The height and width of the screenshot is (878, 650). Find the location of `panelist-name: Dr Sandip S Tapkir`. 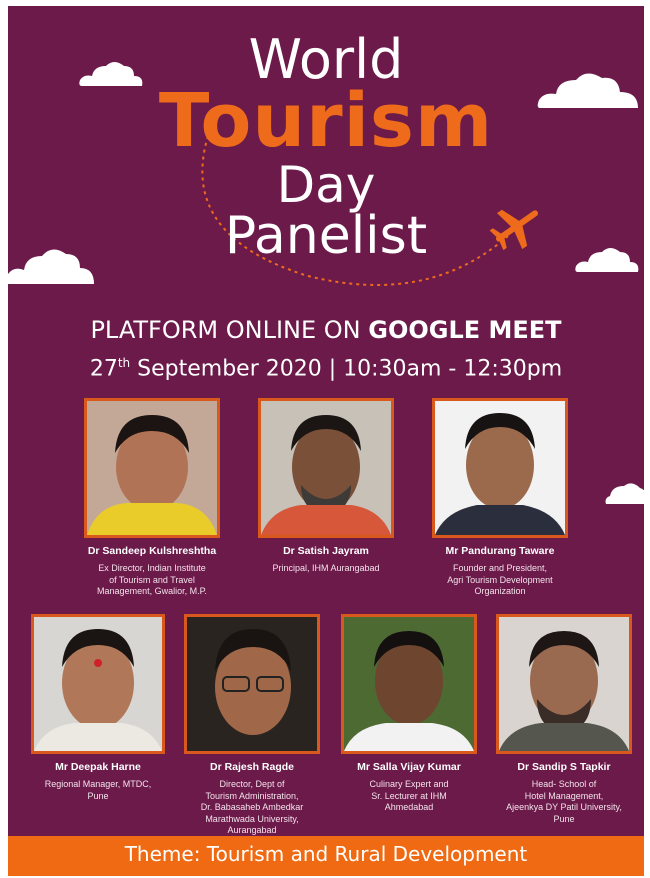

panelist-name: Dr Sandip S Tapkir is located at coordinates (564, 767).